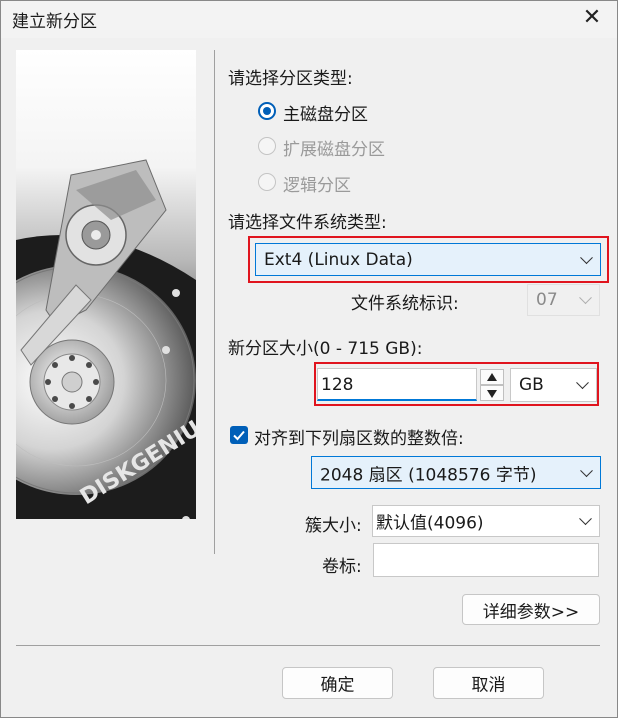  What do you see at coordinates (290, 79) in the screenshot?
I see `partition-type-prompt: 请选择分区类型:` at bounding box center [290, 79].